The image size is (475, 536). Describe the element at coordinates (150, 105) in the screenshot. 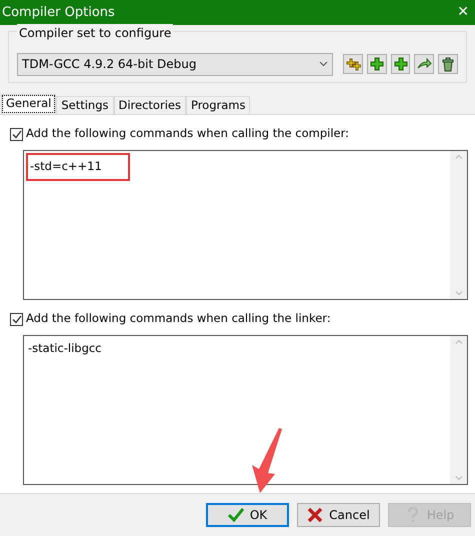

I see `tab: Directories` at that location.